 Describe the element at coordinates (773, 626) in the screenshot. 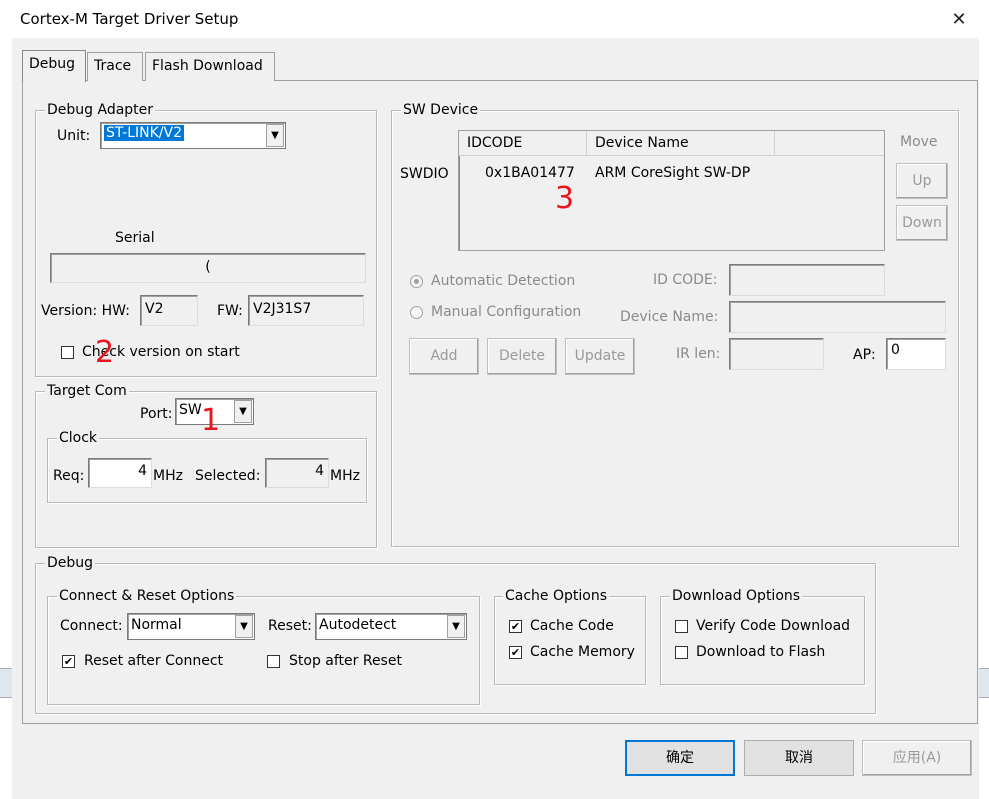

I see `verify-code-download-label: Verify Code Download` at that location.